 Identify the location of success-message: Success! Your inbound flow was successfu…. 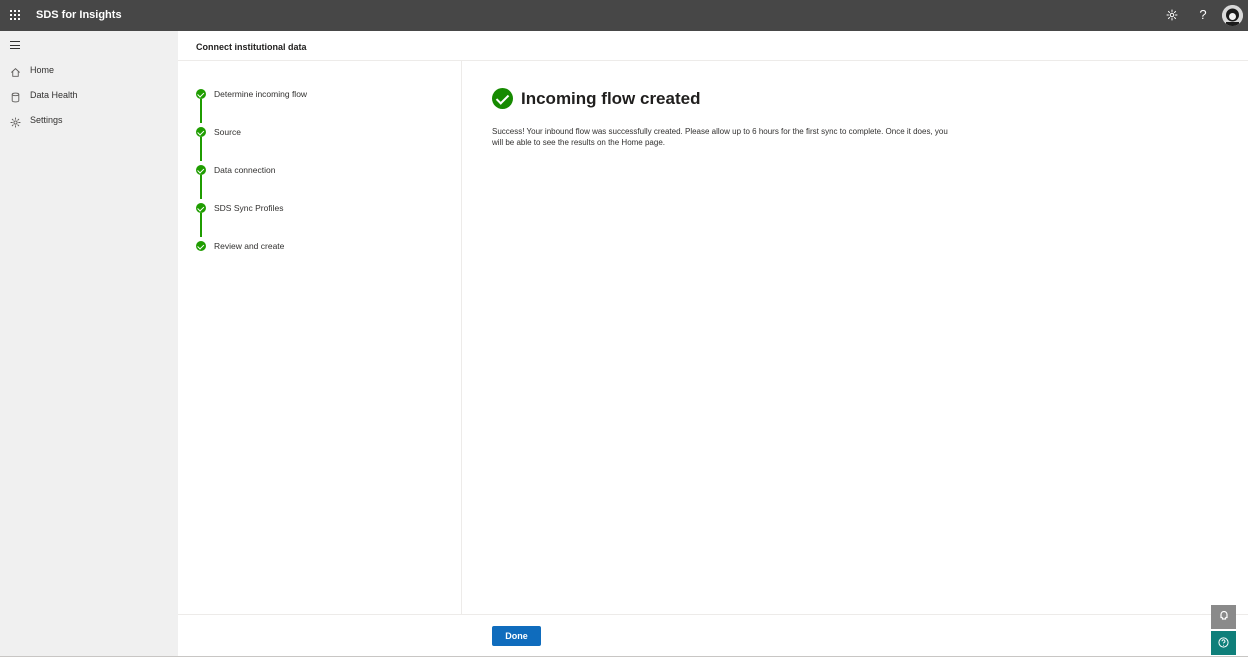
(720, 137).